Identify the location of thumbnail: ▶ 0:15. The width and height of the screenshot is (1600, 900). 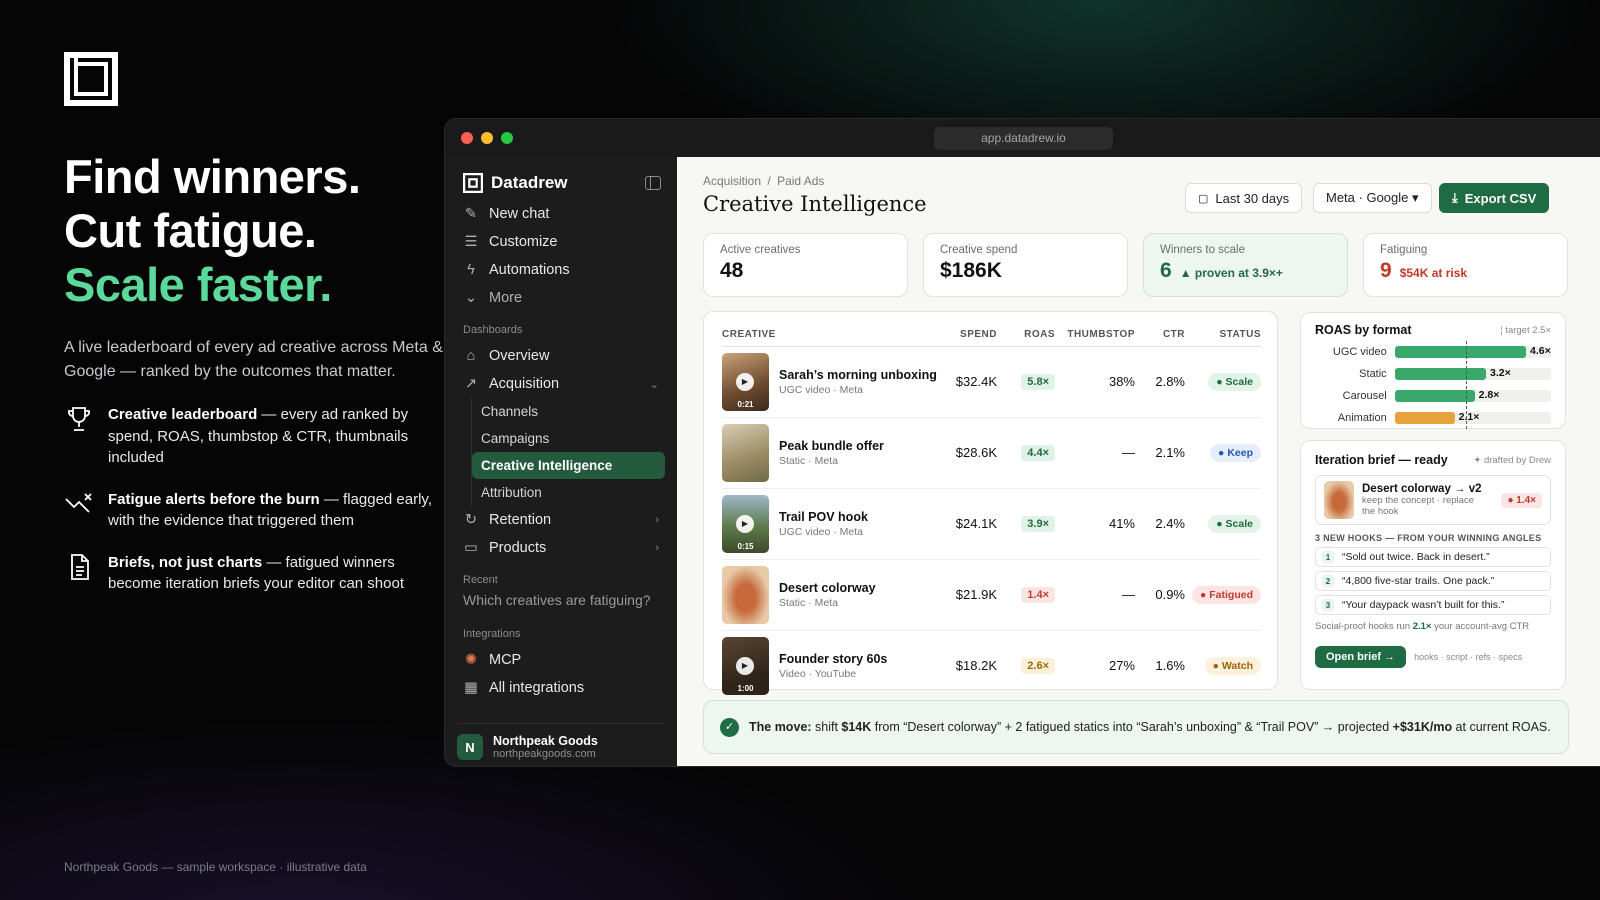
(745, 523).